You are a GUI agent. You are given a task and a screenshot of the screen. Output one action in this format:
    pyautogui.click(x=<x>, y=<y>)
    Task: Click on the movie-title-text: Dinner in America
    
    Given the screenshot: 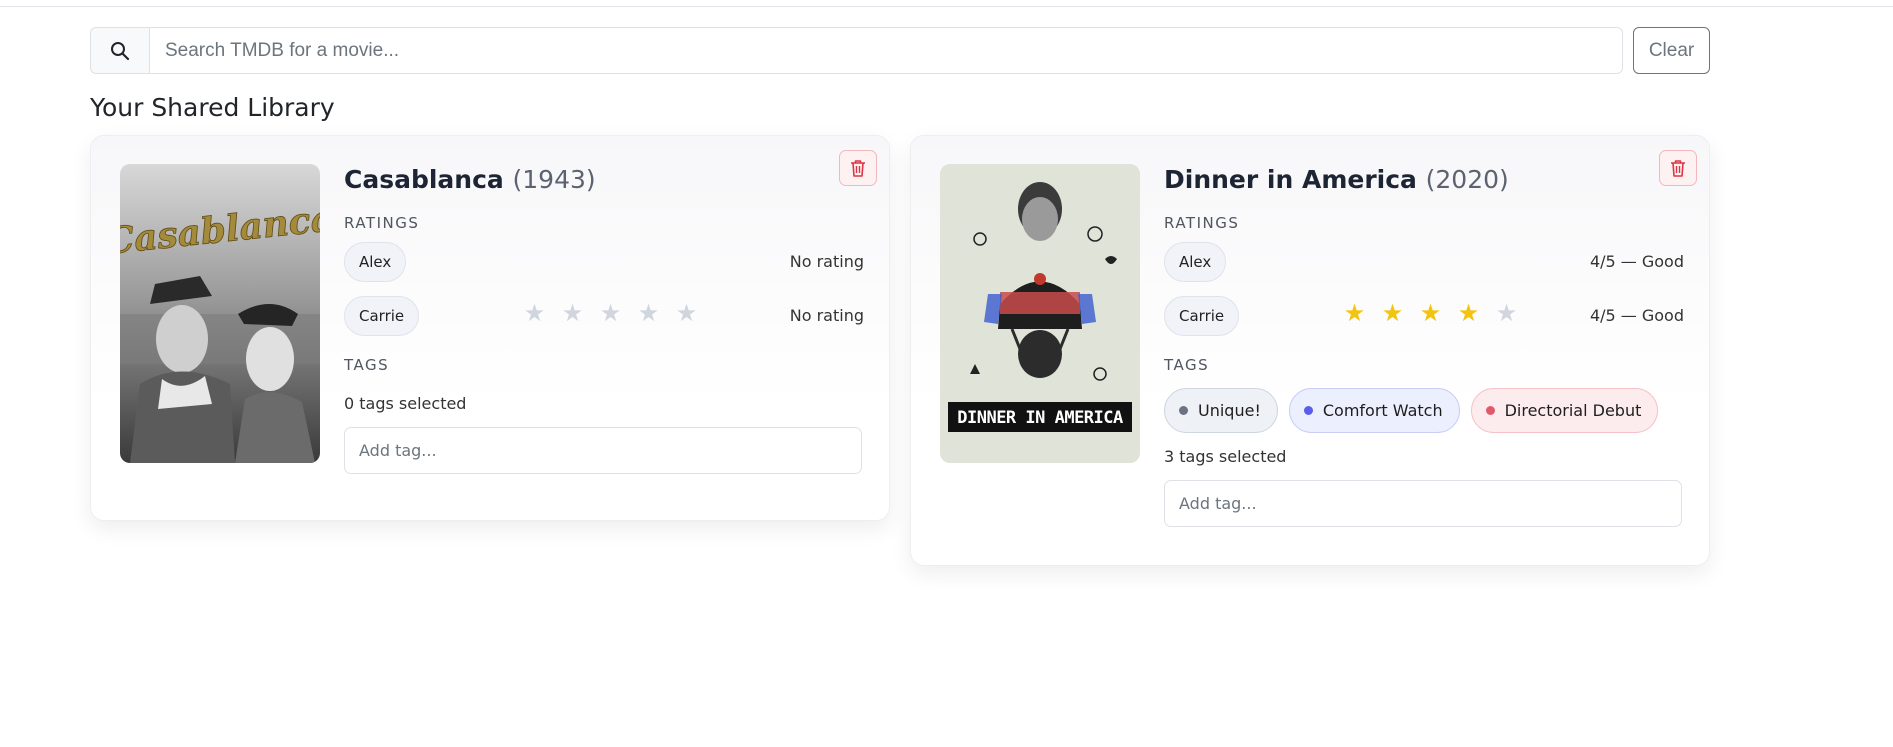 What is the action you would take?
    pyautogui.click(x=1290, y=179)
    